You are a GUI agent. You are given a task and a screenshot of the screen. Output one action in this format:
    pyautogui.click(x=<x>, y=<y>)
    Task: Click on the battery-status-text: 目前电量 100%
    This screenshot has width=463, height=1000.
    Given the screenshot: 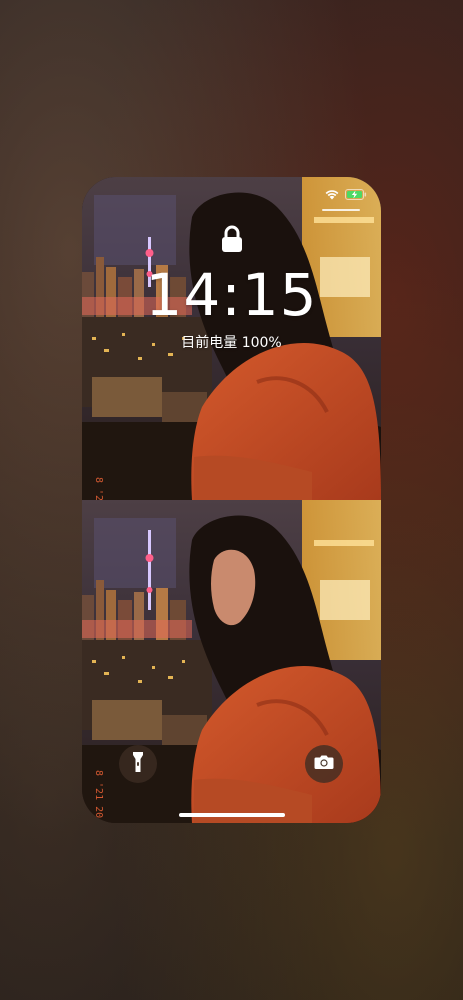 What is the action you would take?
    pyautogui.click(x=231, y=343)
    